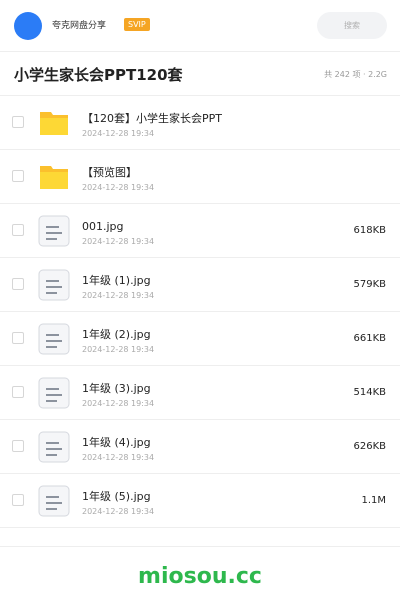 Image resolution: width=400 pixels, height=600 pixels. I want to click on list-item: 1年级 (2).jpg 2024-12-28 19:34 661KB, so click(200, 339).